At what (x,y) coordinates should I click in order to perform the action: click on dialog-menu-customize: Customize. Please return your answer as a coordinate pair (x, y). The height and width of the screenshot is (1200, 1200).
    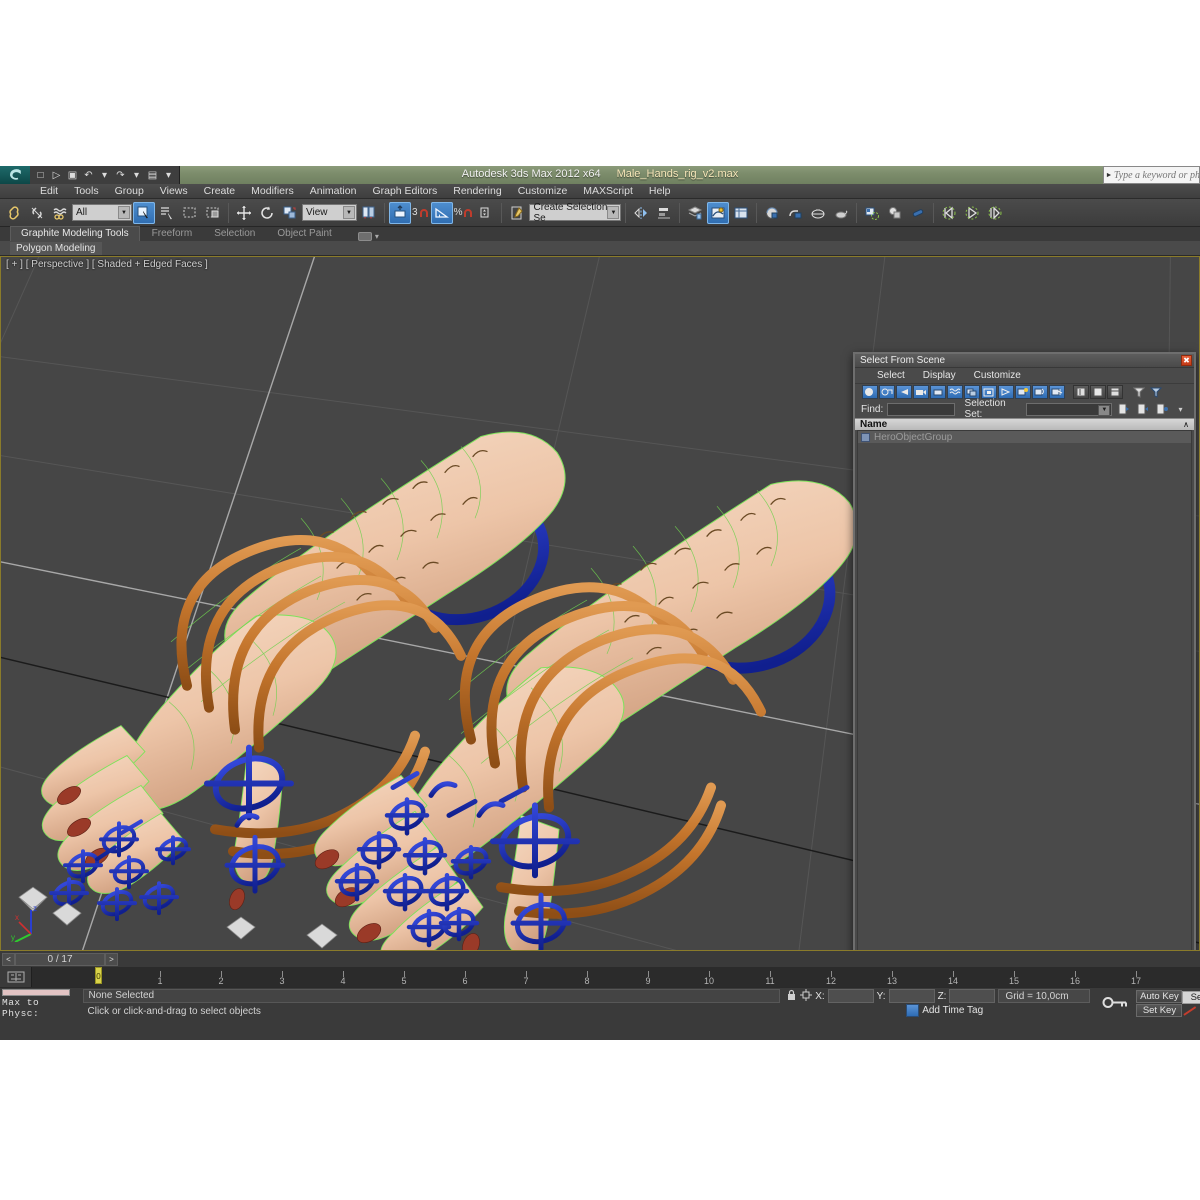
    Looking at the image, I should click on (997, 375).